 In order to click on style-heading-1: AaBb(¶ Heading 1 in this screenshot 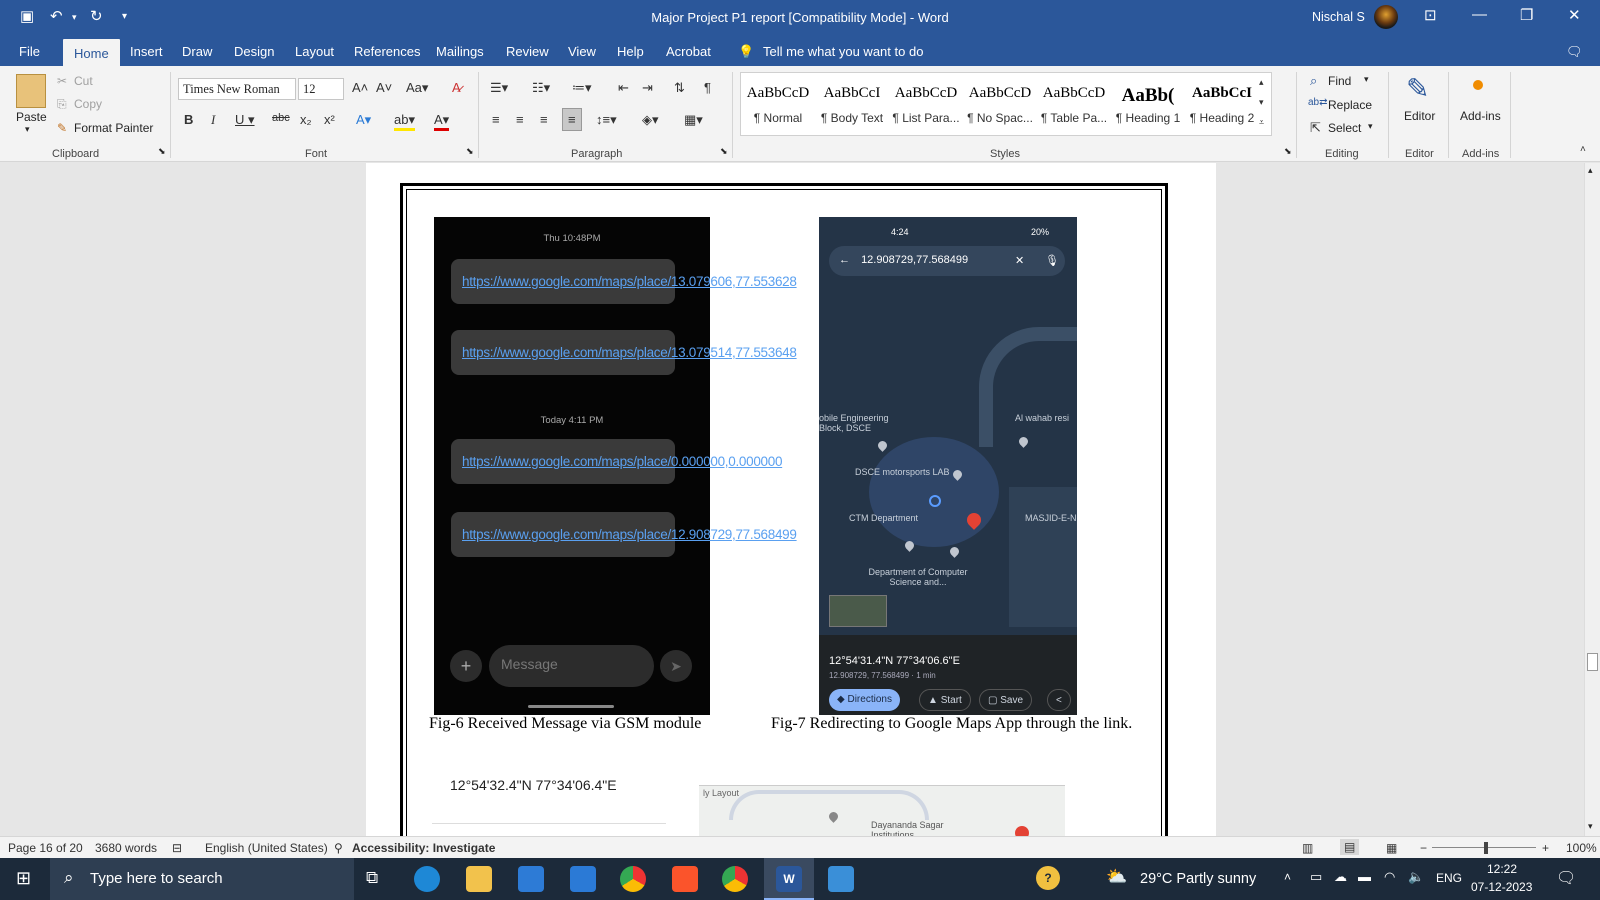, I will do `click(1148, 101)`.